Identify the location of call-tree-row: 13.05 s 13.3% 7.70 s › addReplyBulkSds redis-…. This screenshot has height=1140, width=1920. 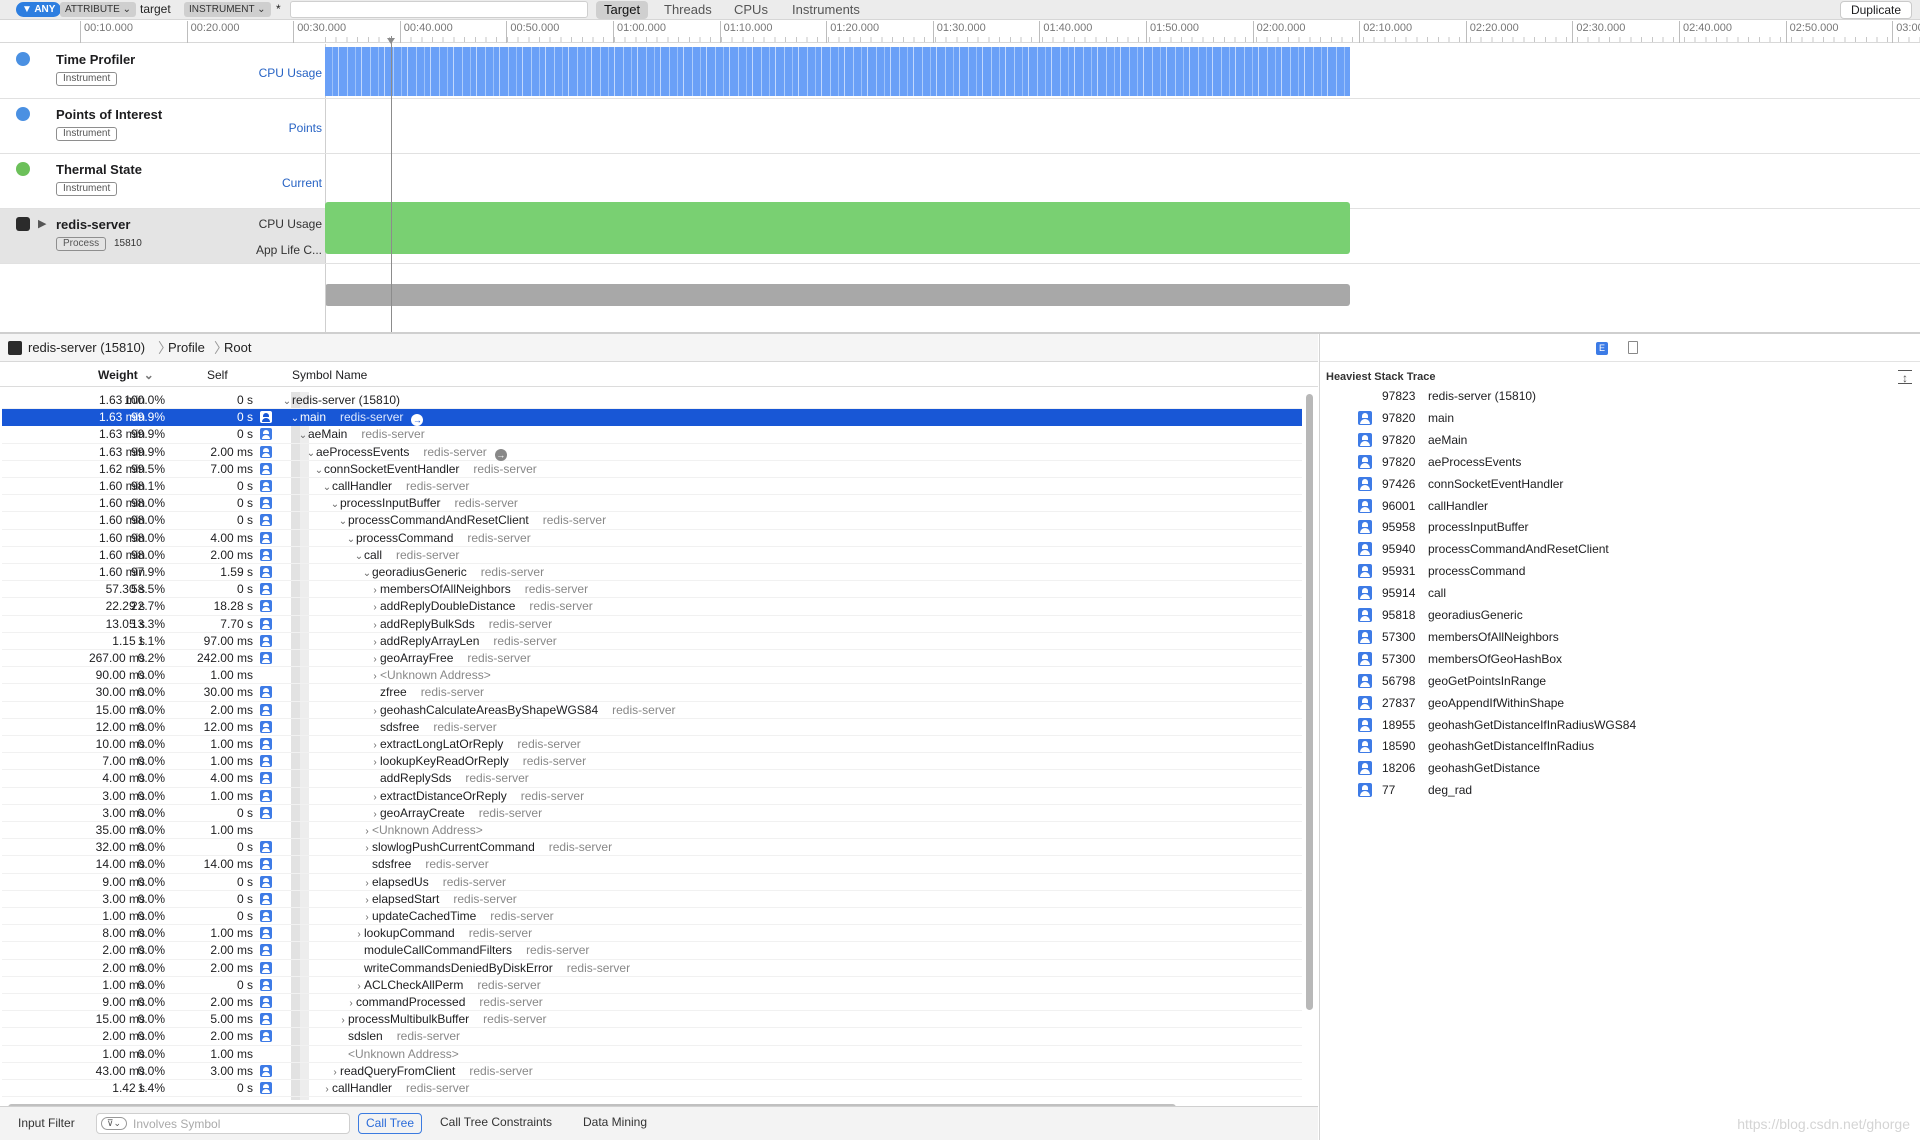
(652, 624).